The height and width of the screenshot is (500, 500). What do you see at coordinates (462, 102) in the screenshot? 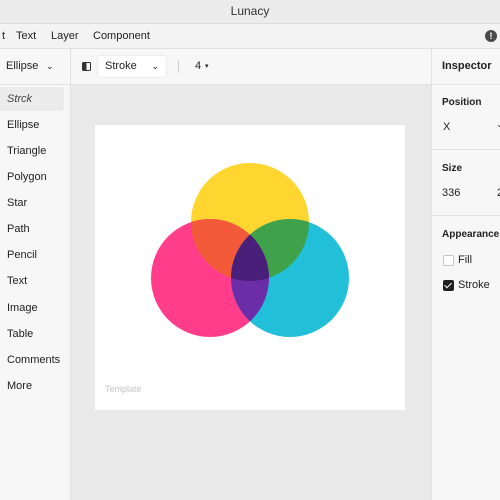
I see `position-heading: Position` at bounding box center [462, 102].